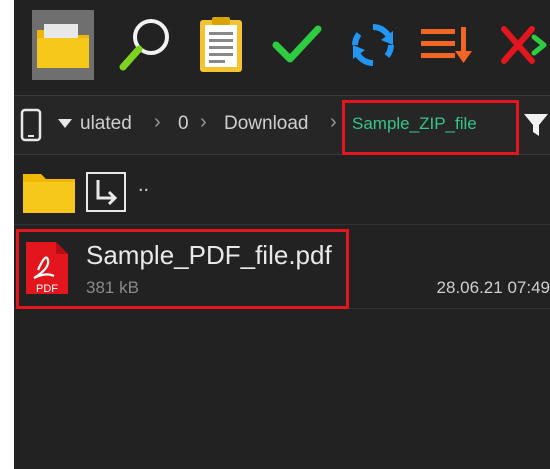 Image resolution: width=550 pixels, height=469 pixels. I want to click on filter-icon, so click(536, 125).